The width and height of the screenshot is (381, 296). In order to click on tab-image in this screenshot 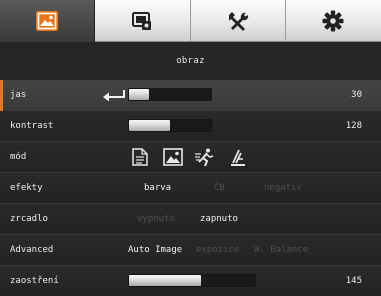, I will do `click(48, 21)`.